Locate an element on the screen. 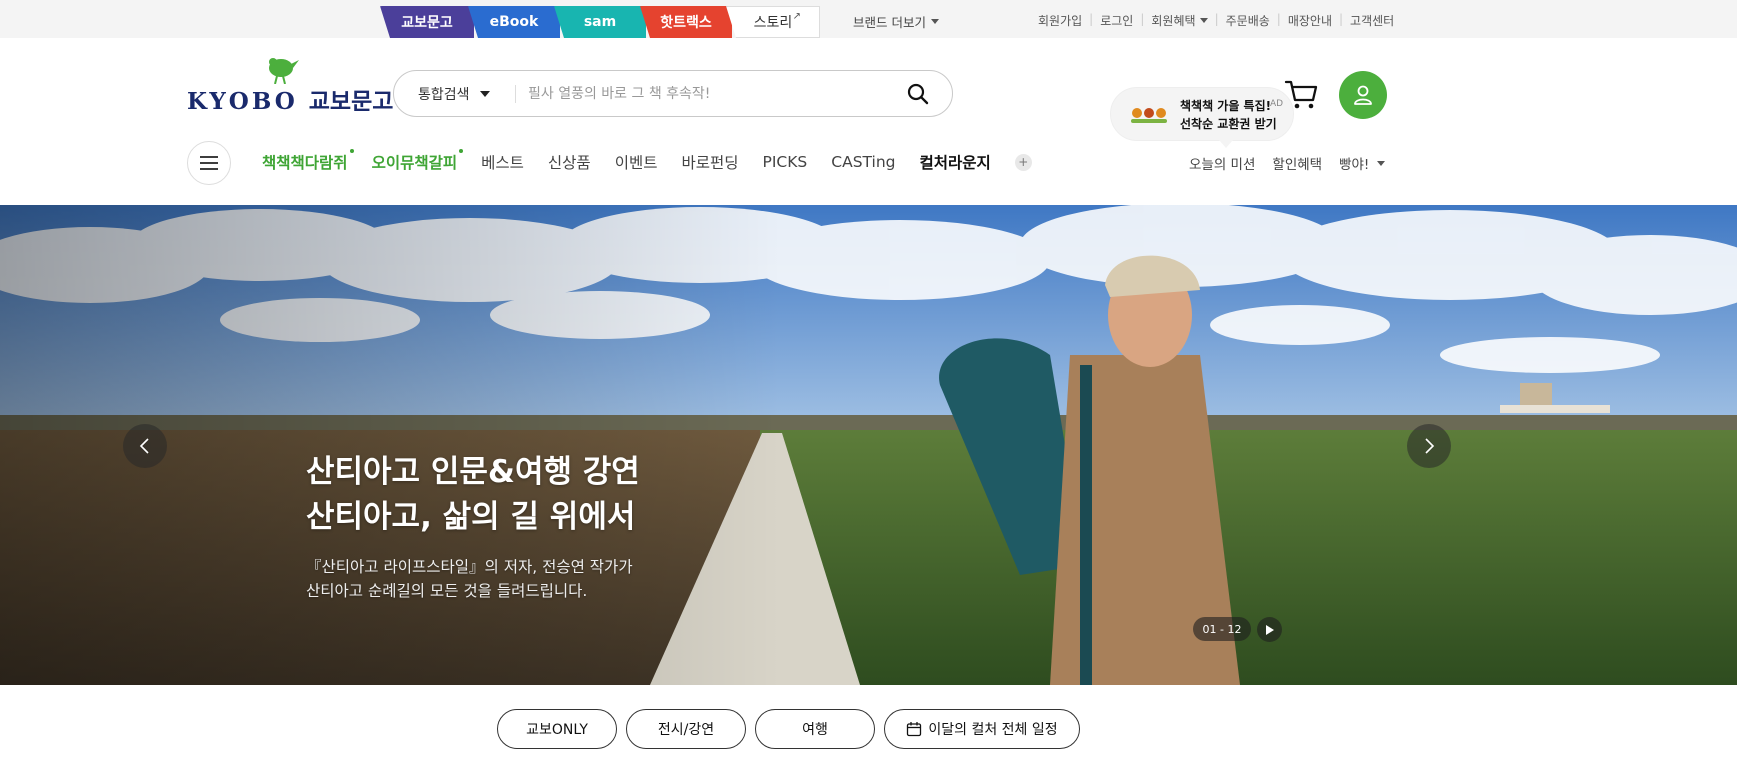  search-bar: 통합검색 is located at coordinates (673, 93).